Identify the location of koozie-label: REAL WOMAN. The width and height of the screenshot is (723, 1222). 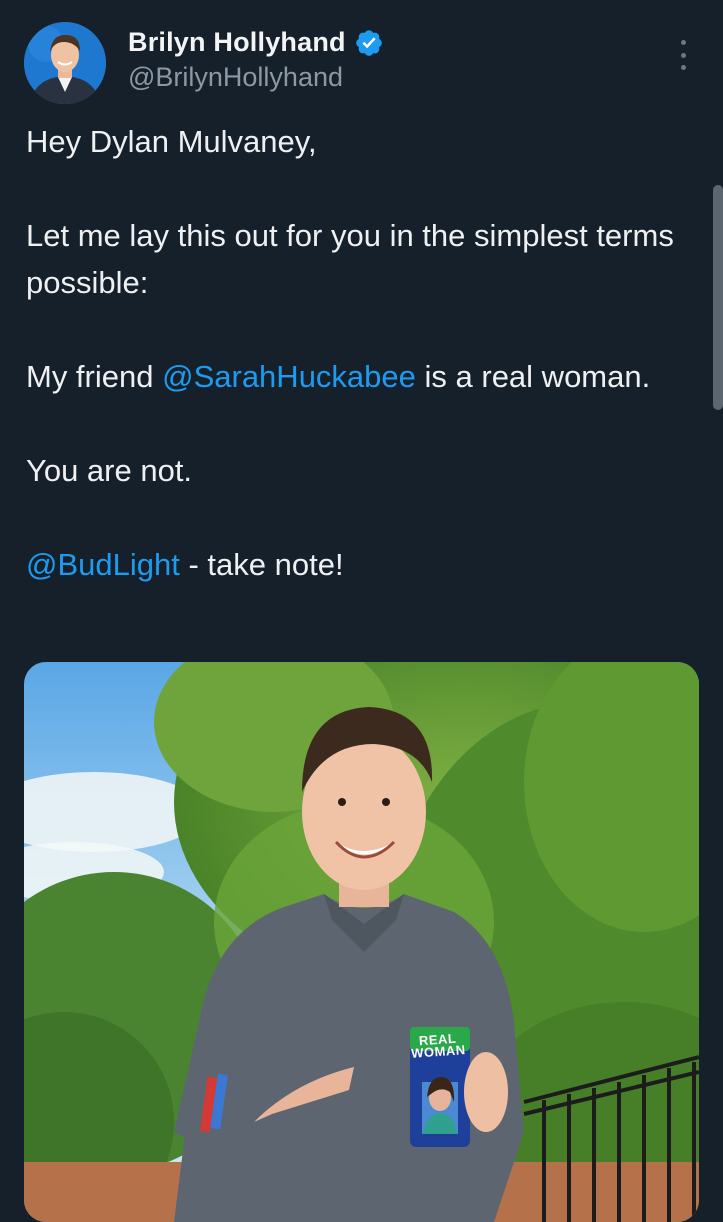
(438, 1046).